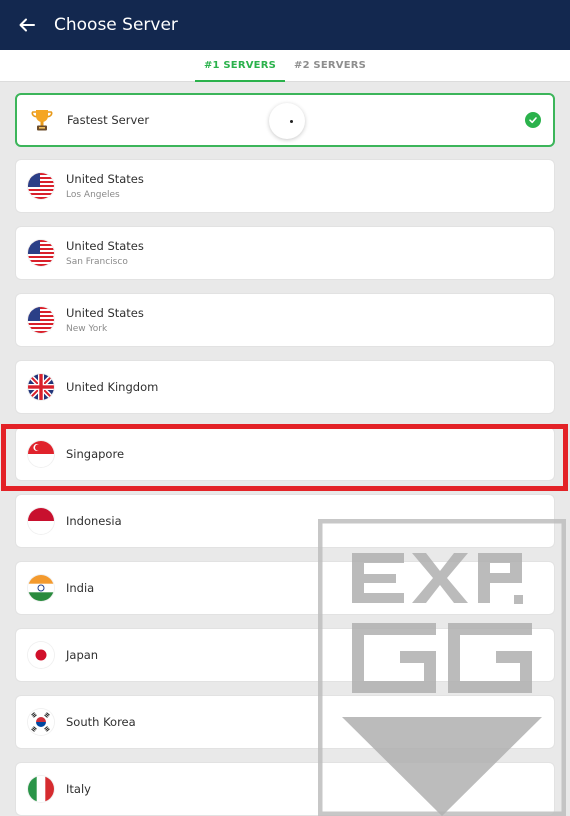 The width and height of the screenshot is (570, 816). Describe the element at coordinates (41, 454) in the screenshot. I see `singapore-flag-icon` at that location.